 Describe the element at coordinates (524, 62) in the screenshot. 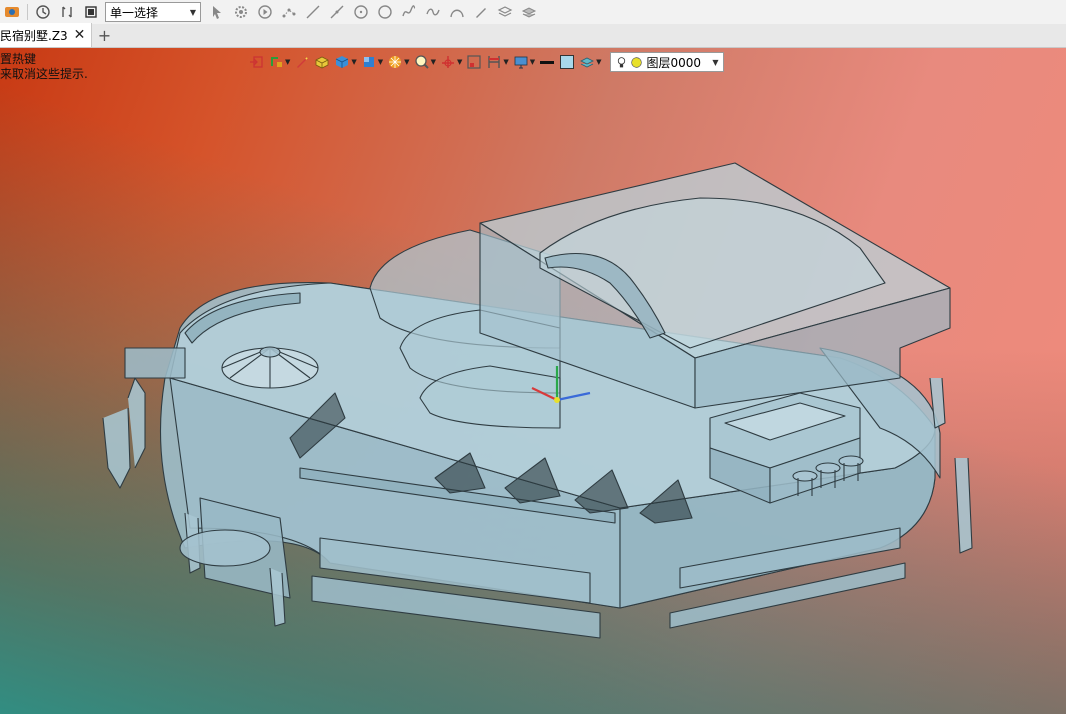

I see `display-icon: ▼` at that location.